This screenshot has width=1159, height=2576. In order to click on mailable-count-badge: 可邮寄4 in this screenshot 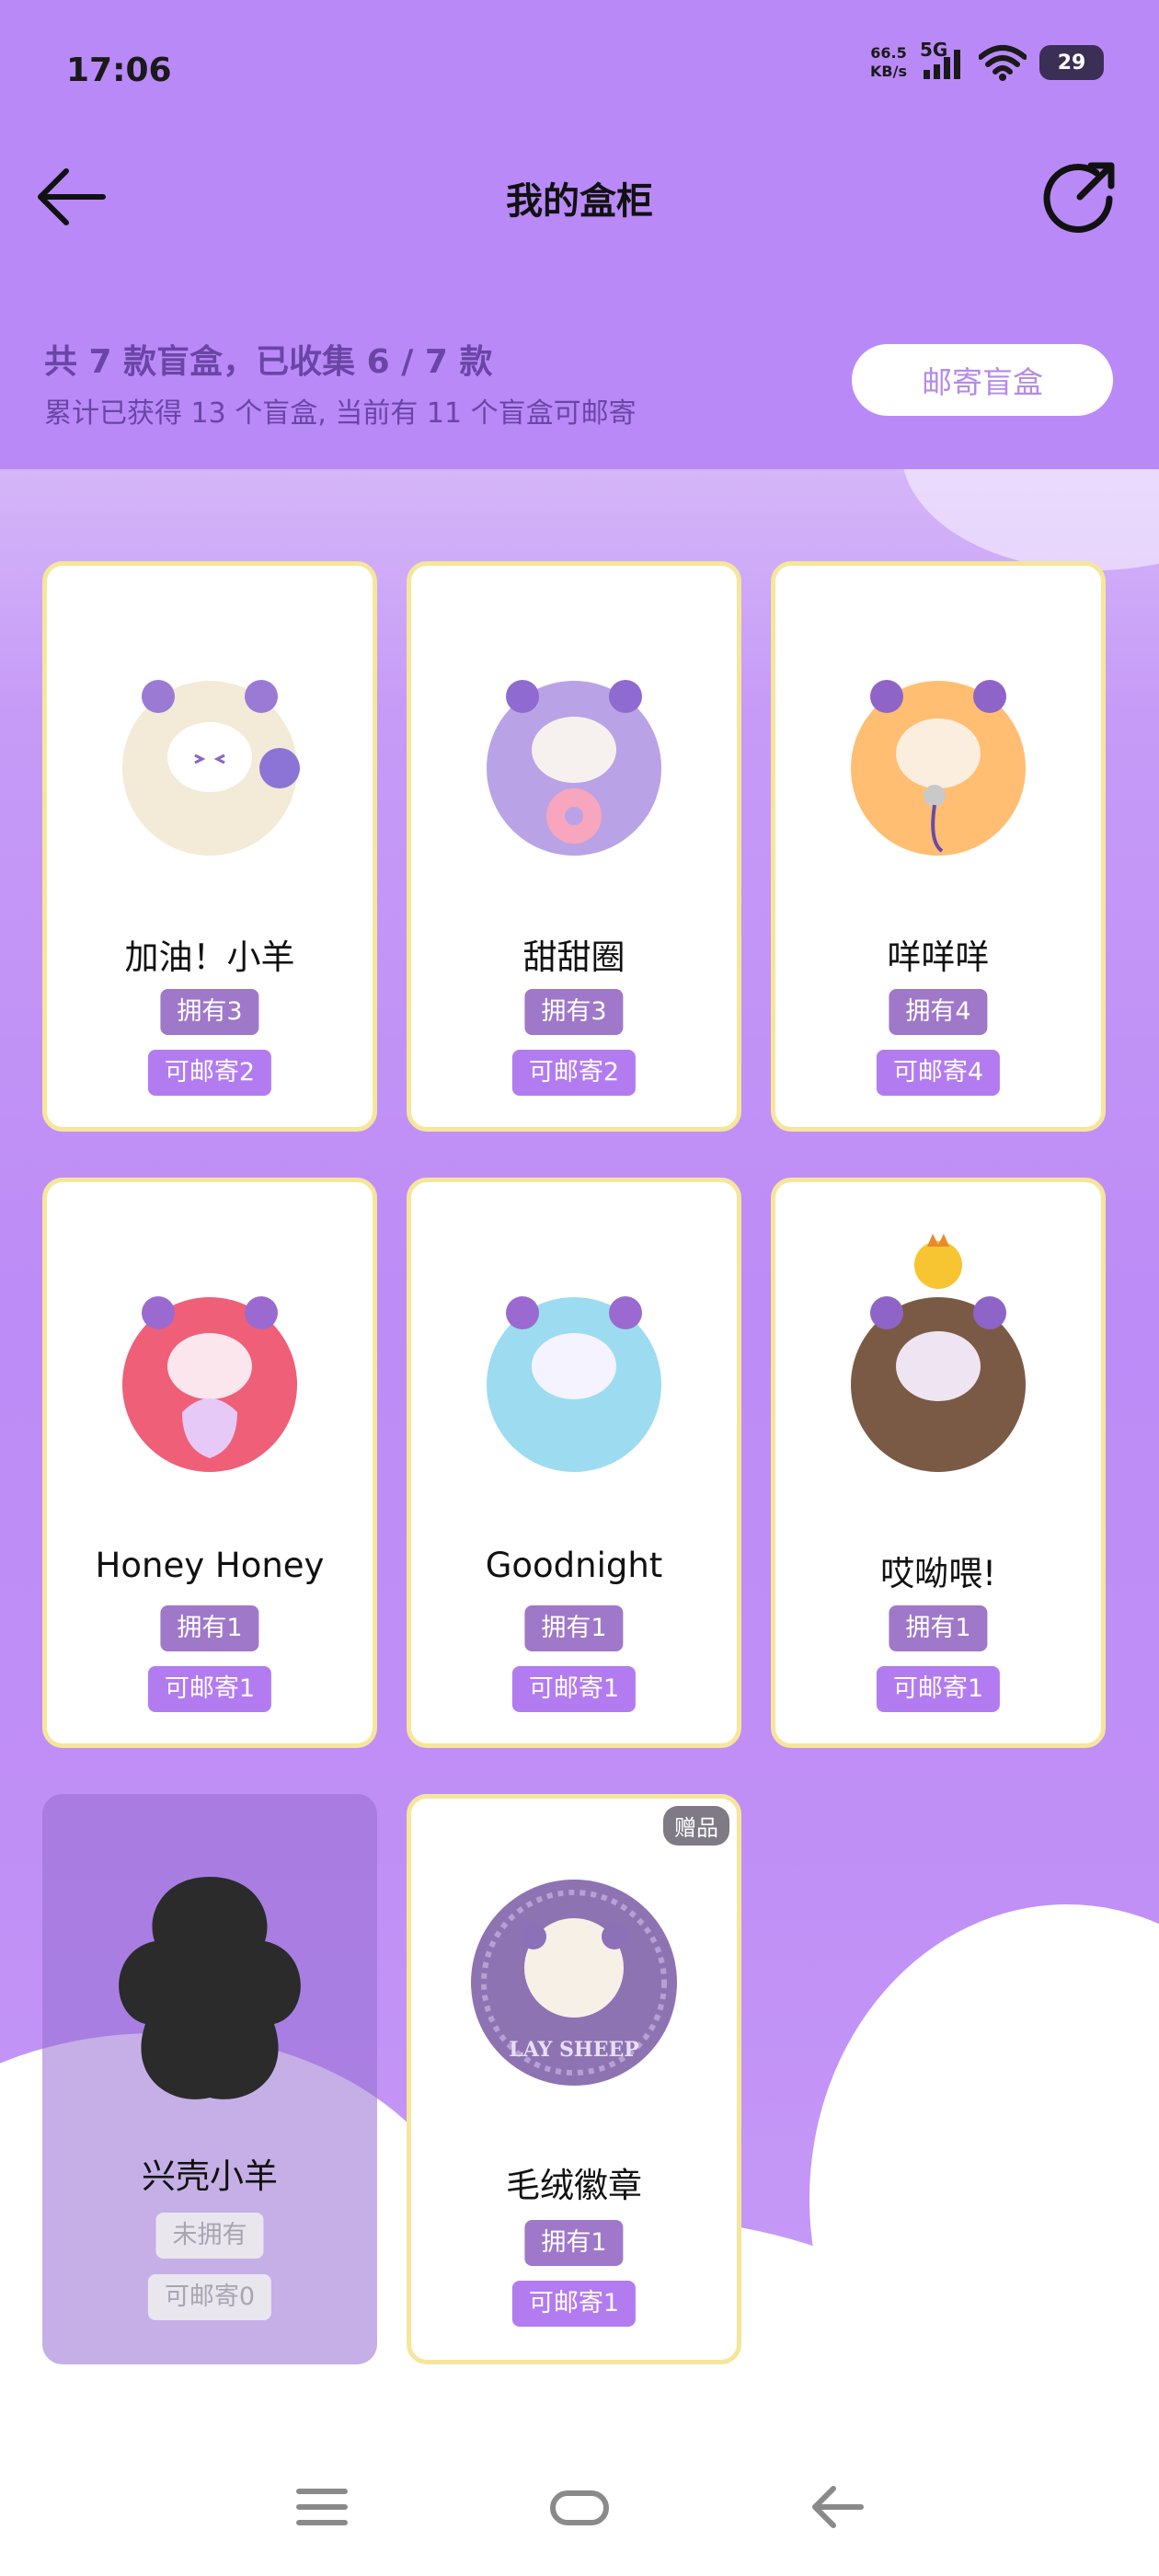, I will do `click(938, 1073)`.